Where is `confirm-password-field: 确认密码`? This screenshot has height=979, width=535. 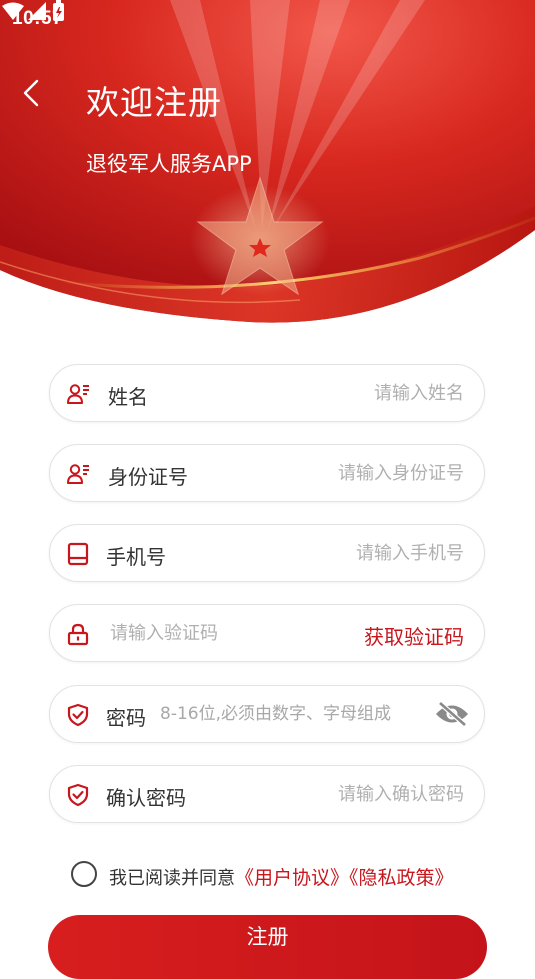 confirm-password-field: 确认密码 is located at coordinates (267, 794).